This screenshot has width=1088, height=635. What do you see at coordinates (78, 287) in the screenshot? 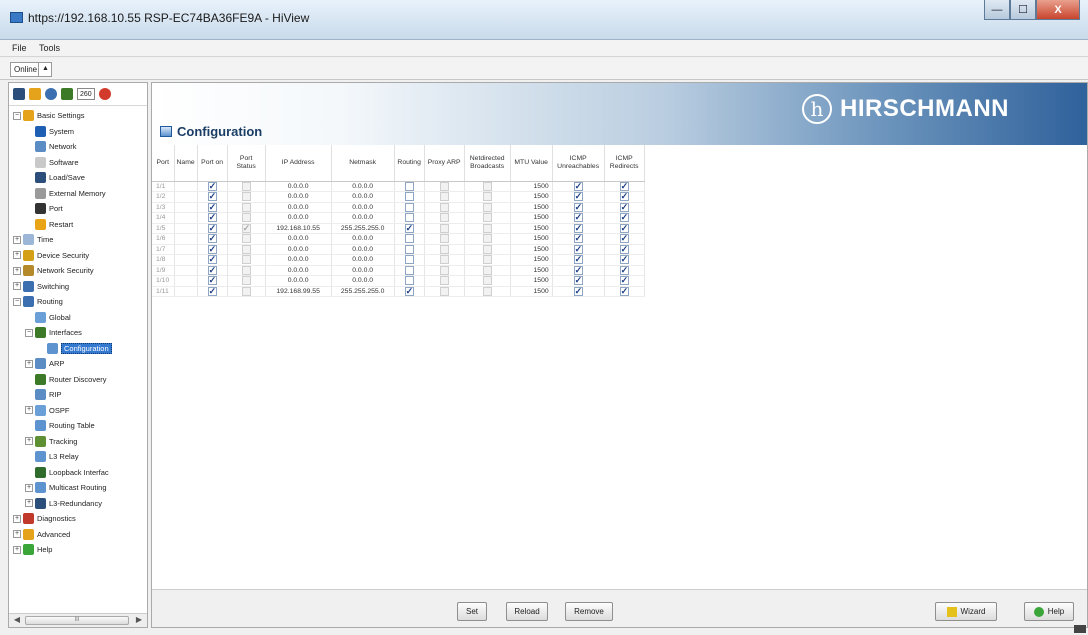
I see `tree-item: + Switching` at bounding box center [78, 287].